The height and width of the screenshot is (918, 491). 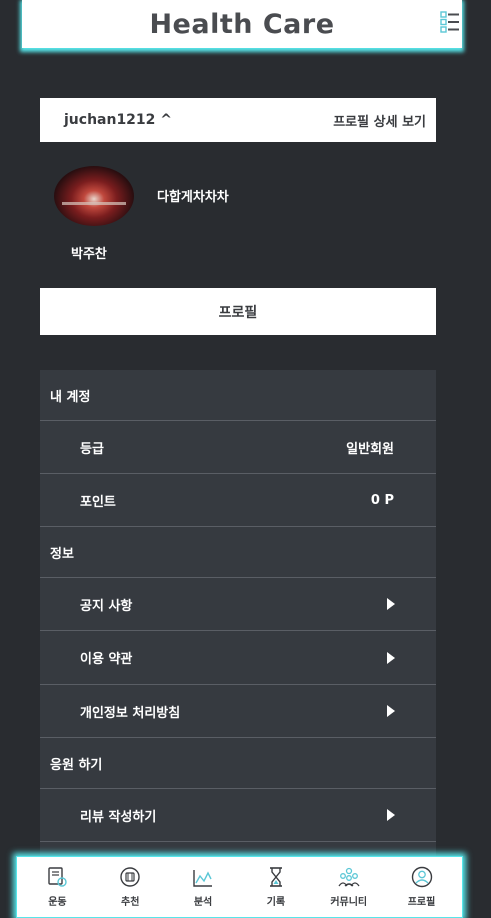 I want to click on nav-exercise: 운동, so click(x=57, y=887).